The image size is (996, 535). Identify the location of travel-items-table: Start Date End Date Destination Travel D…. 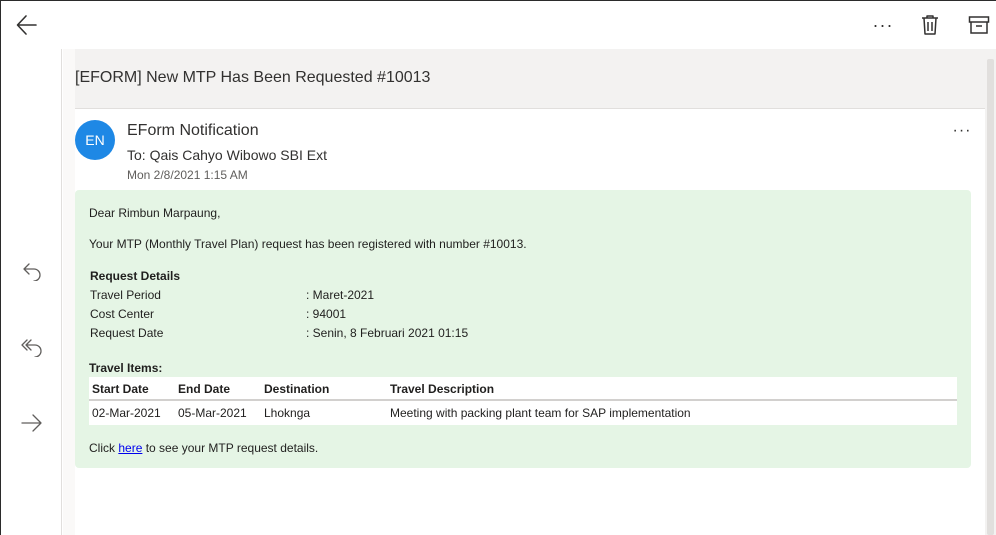
(523, 401).